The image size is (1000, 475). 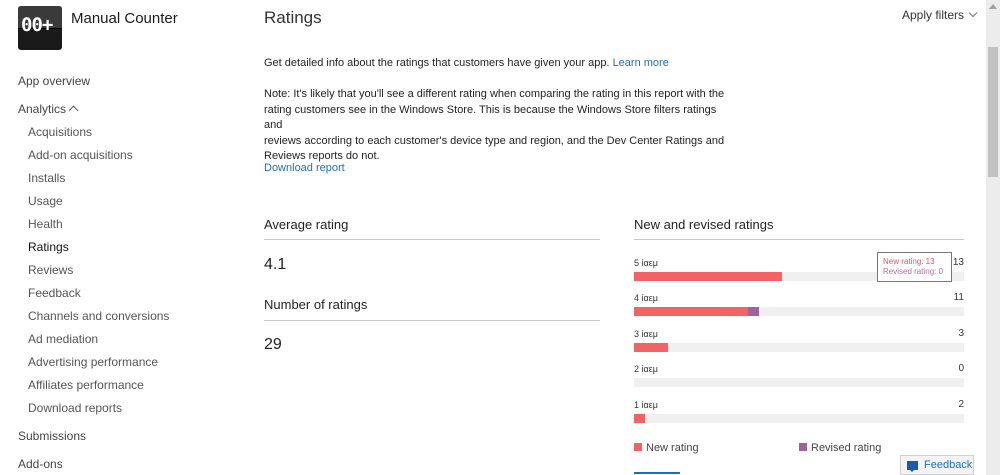 I want to click on tooltip-new-rating: New rating: 13, so click(x=909, y=261).